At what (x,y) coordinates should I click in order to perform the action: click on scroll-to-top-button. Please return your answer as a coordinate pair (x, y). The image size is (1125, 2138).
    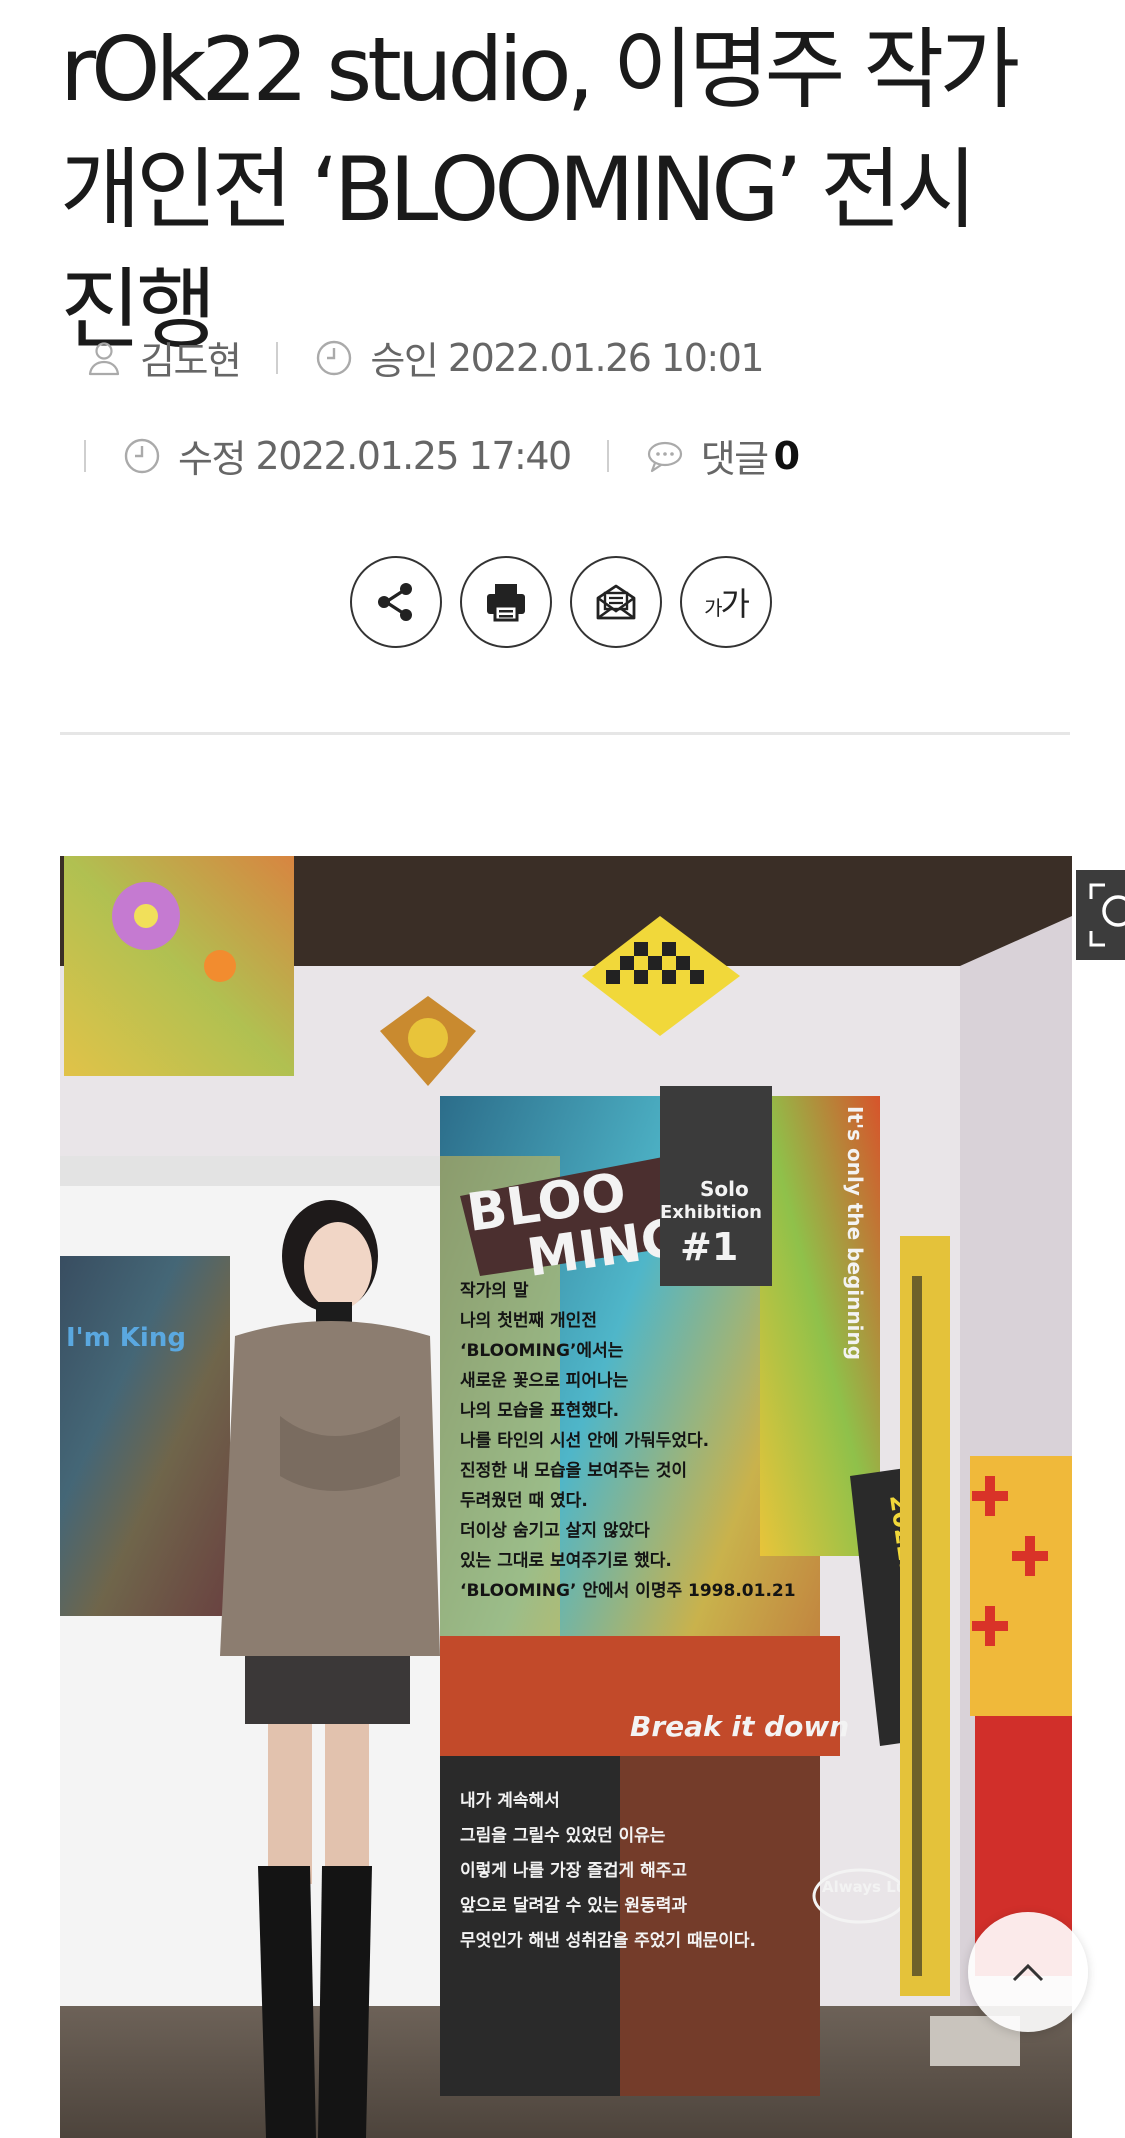
    Looking at the image, I should click on (1028, 1972).